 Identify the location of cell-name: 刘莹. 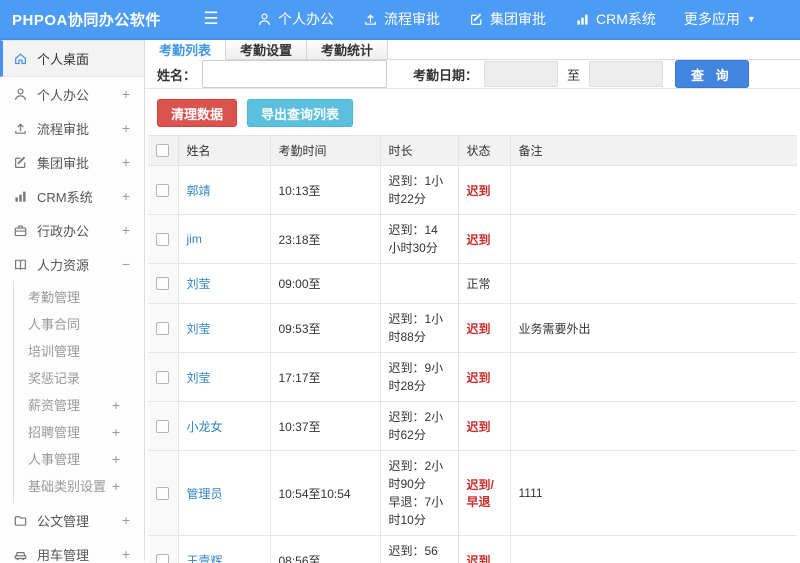
(224, 377).